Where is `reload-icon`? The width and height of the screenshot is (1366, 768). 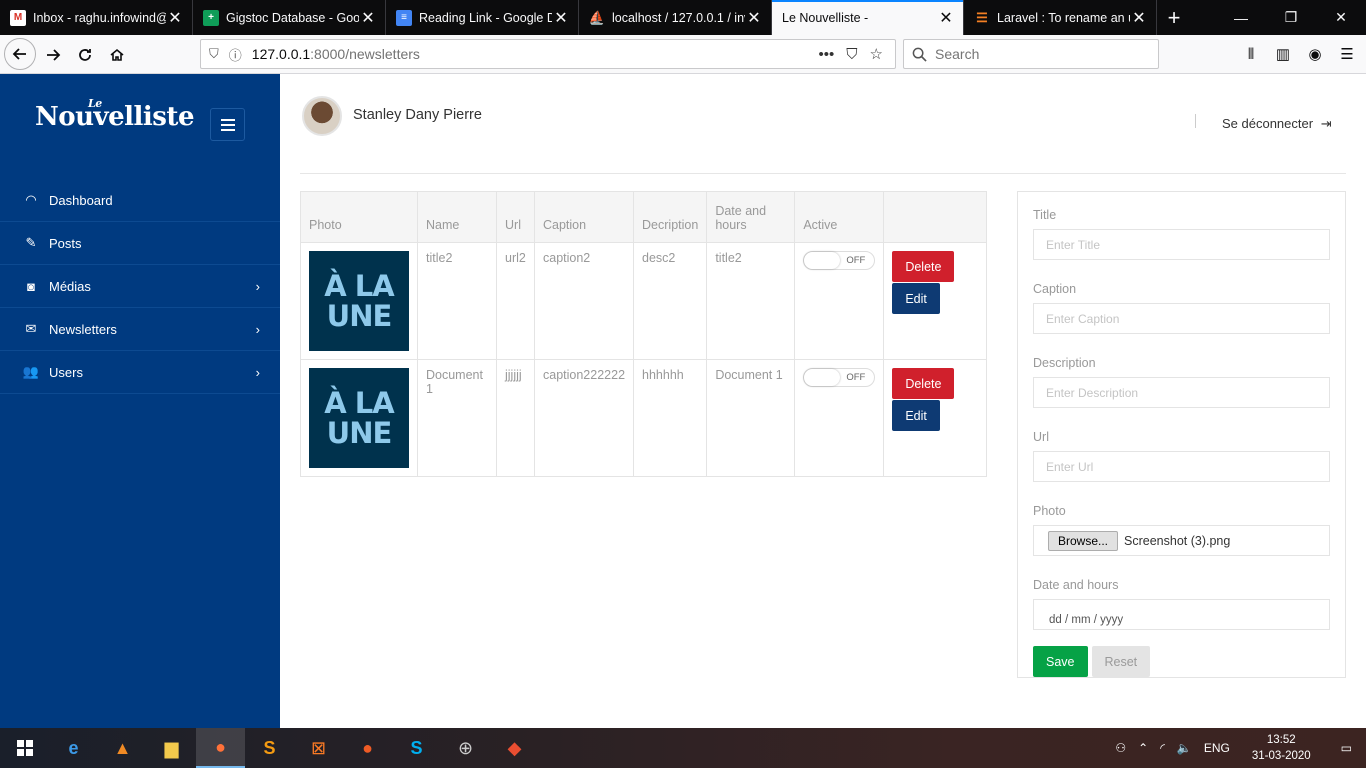
reload-icon is located at coordinates (85, 55).